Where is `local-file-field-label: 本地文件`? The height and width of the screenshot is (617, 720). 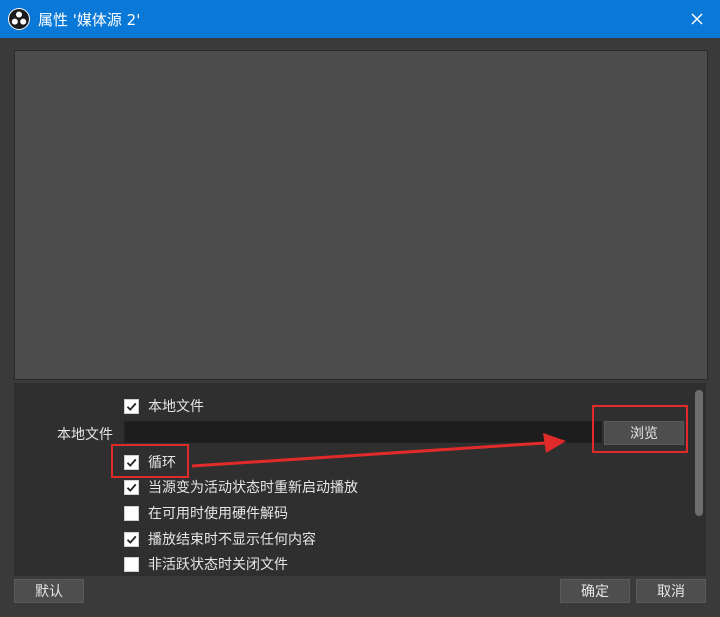
local-file-field-label: 本地文件 is located at coordinates (85, 435).